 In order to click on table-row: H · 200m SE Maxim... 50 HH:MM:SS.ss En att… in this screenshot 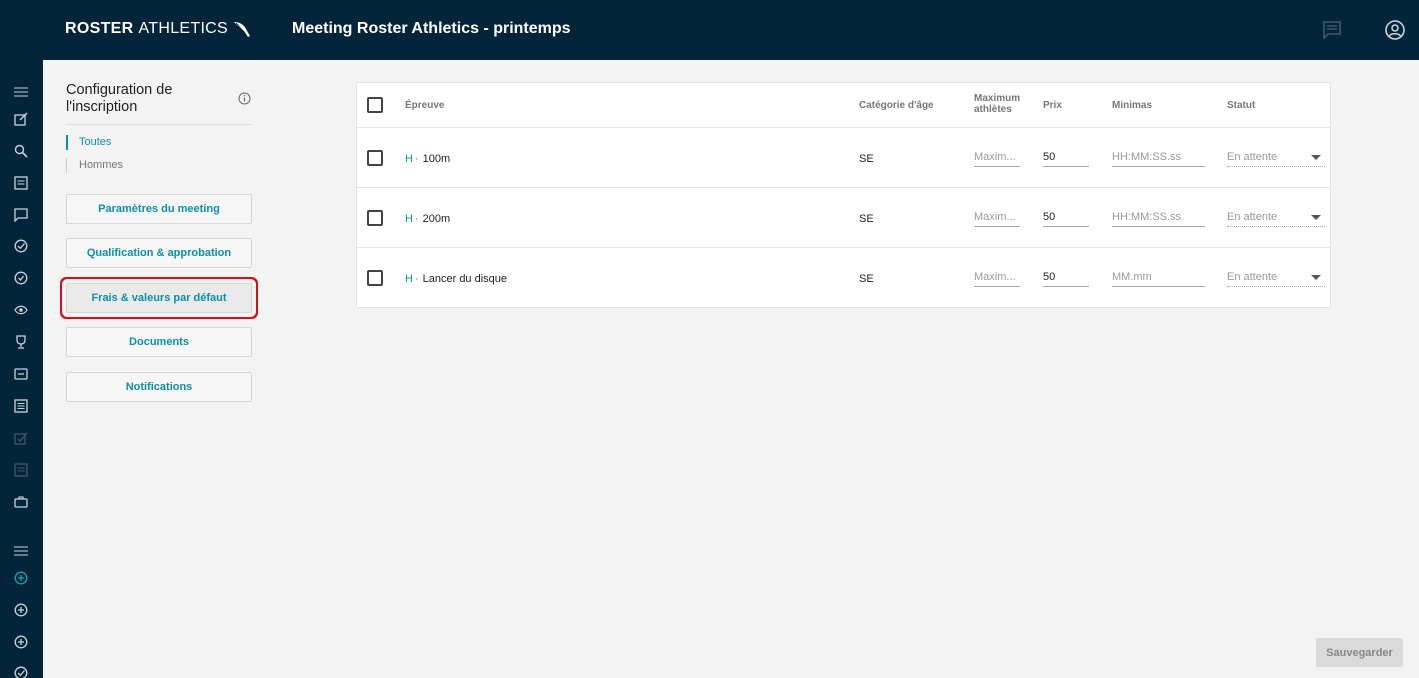, I will do `click(843, 218)`.